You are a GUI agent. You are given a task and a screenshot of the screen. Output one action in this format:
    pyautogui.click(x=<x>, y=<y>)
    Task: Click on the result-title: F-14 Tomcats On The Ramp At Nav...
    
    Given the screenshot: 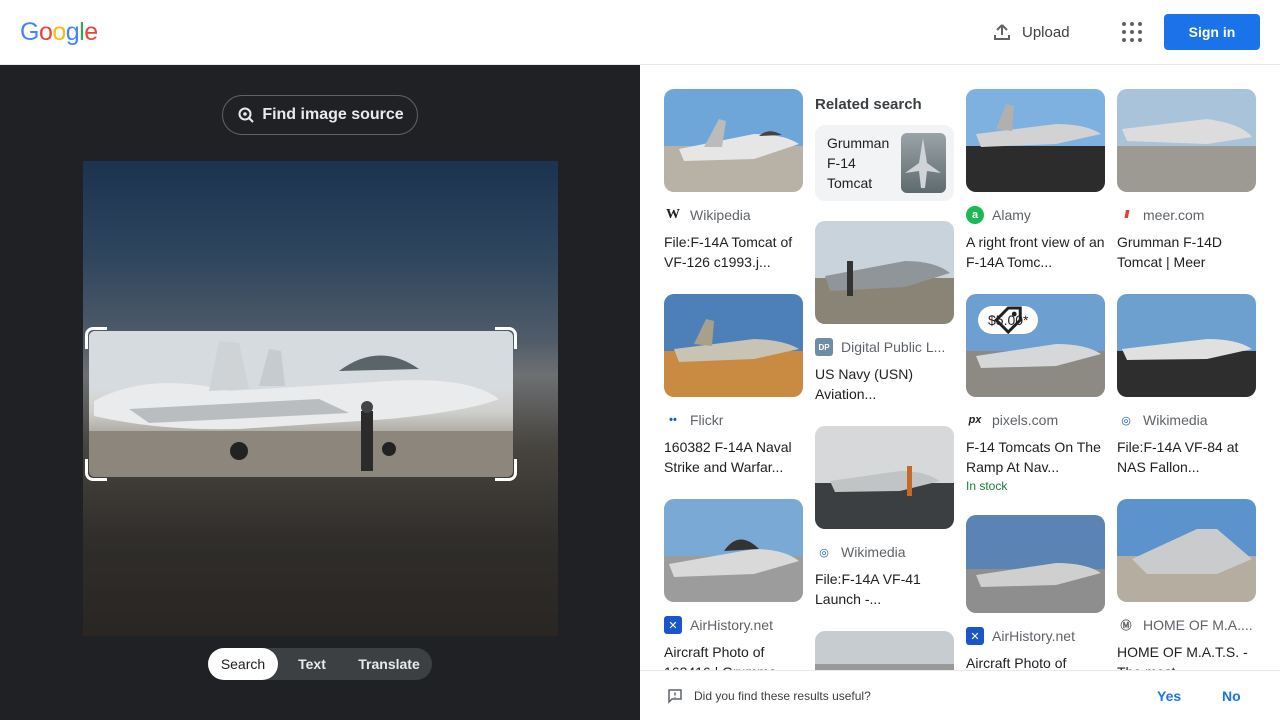 What is the action you would take?
    pyautogui.click(x=1035, y=457)
    